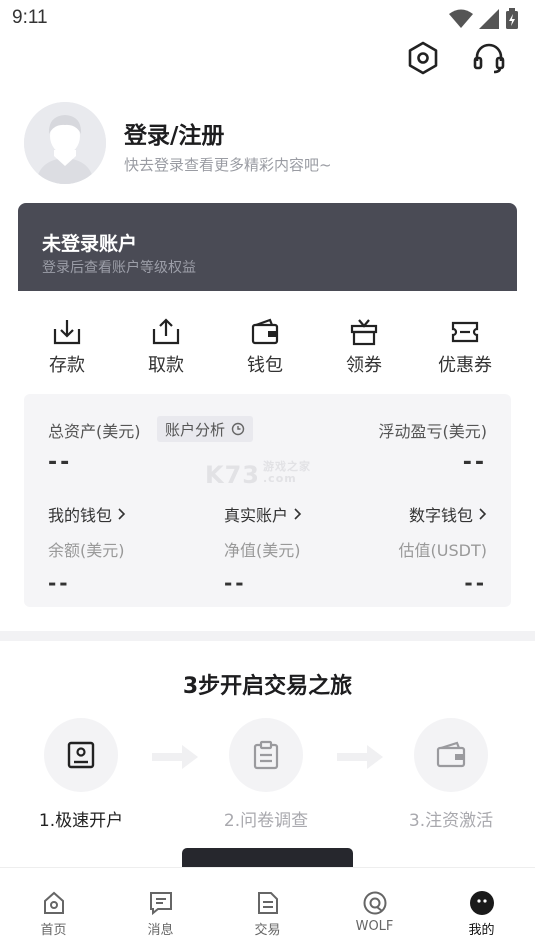 The image size is (535, 951). What do you see at coordinates (30, 17) in the screenshot?
I see `status-time: 9:11` at bounding box center [30, 17].